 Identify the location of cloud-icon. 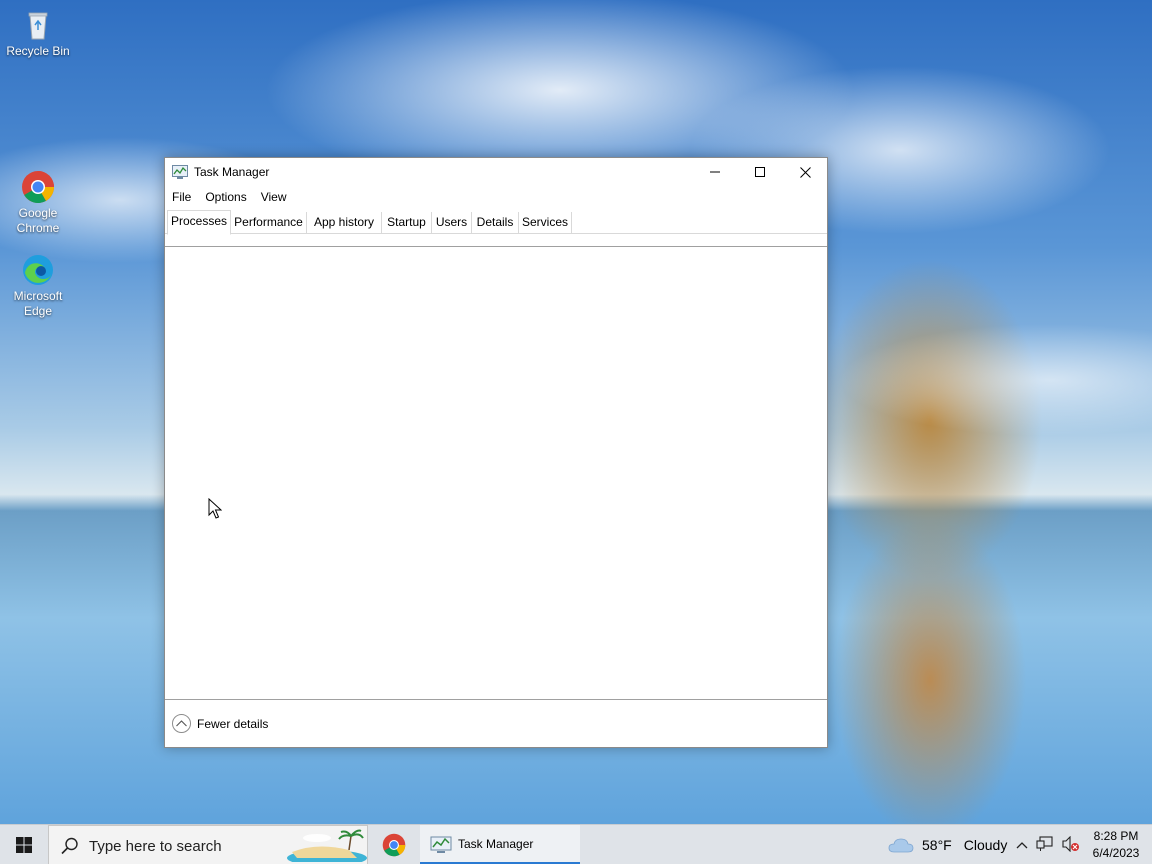
(901, 845).